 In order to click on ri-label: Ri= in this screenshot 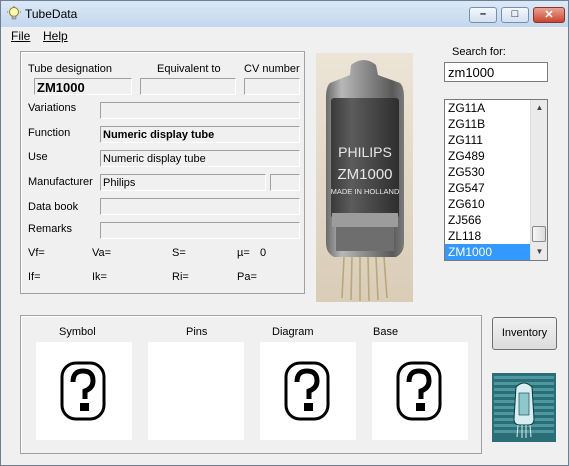, I will do `click(180, 277)`.